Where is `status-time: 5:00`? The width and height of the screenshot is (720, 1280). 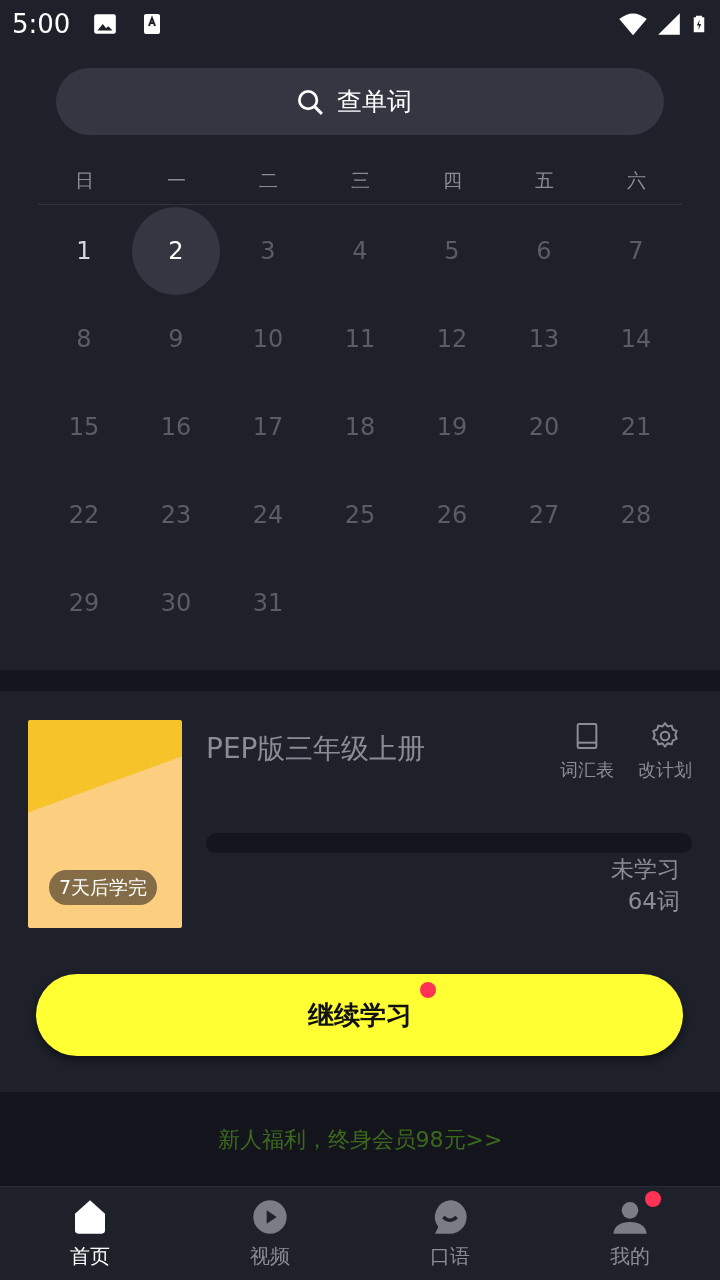
status-time: 5:00 is located at coordinates (41, 24).